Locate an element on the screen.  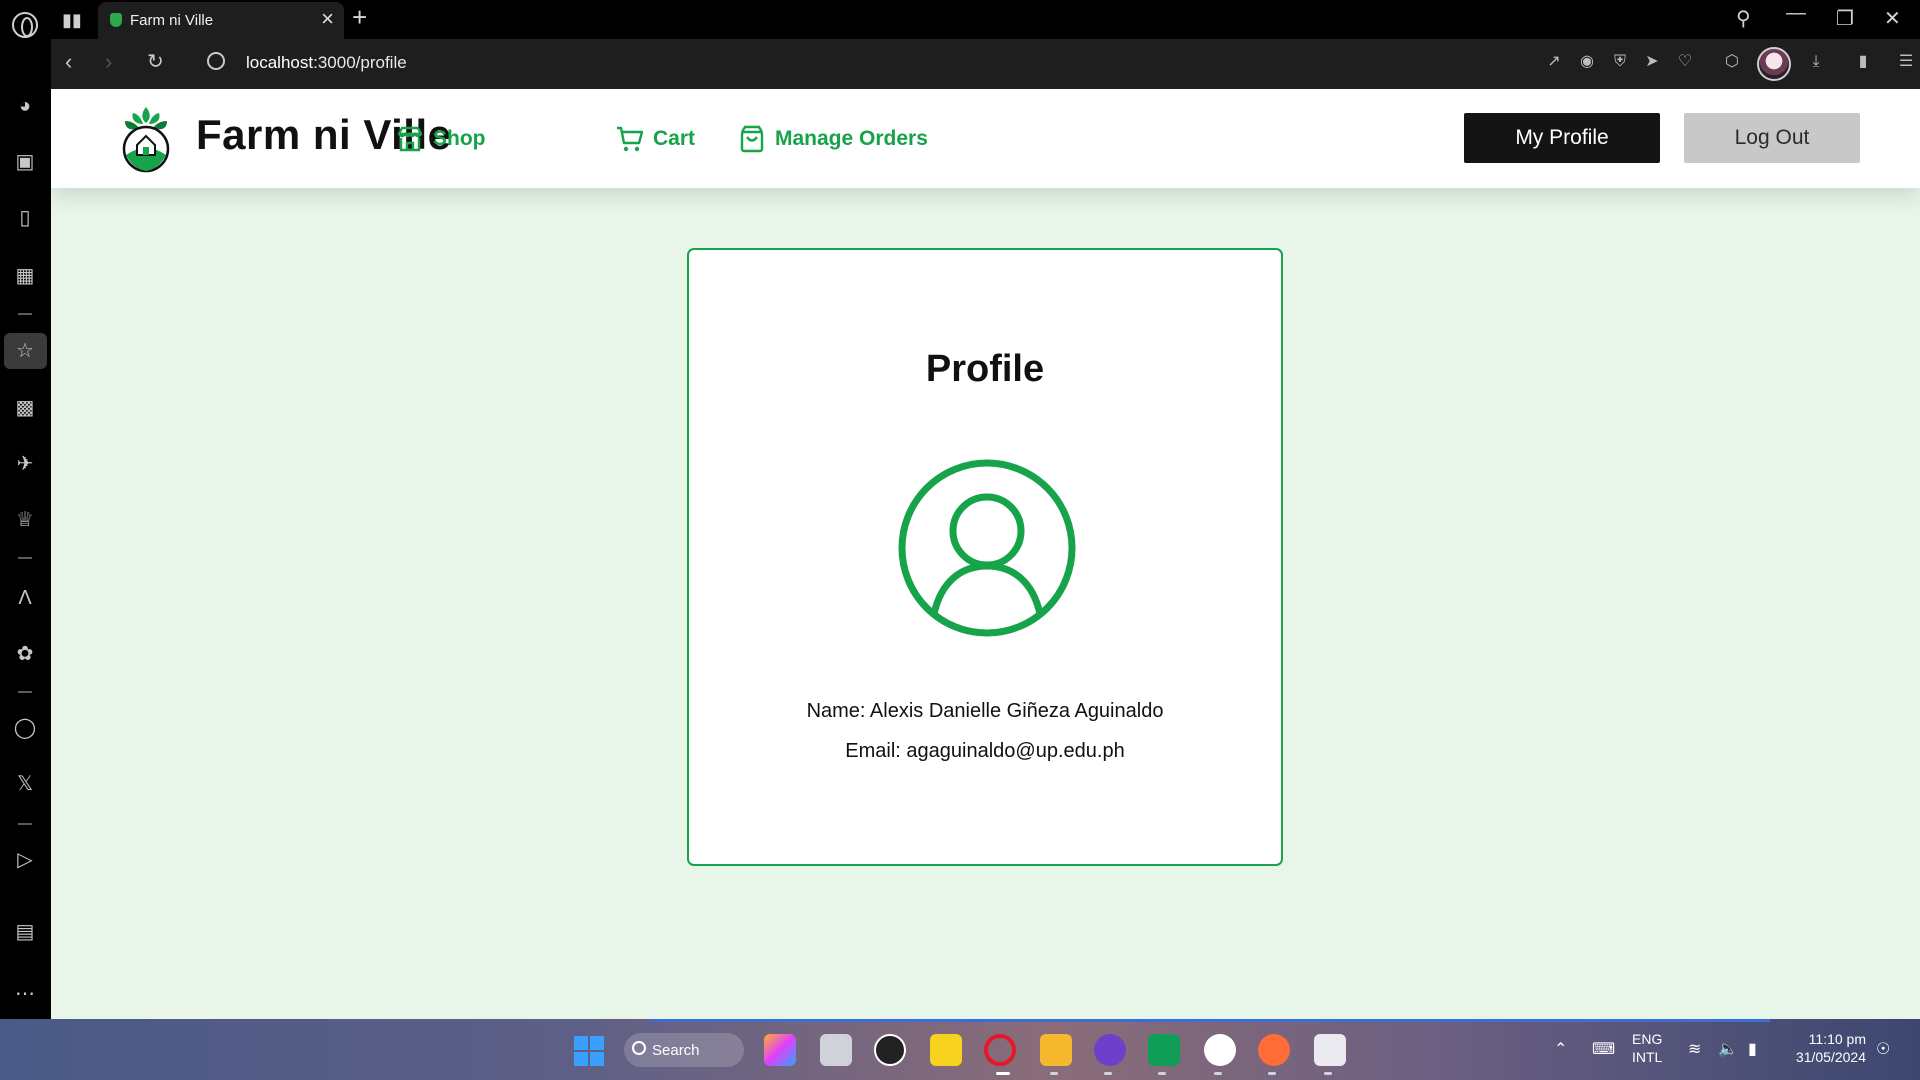
log-out-button: Log Out is located at coordinates (1772, 138).